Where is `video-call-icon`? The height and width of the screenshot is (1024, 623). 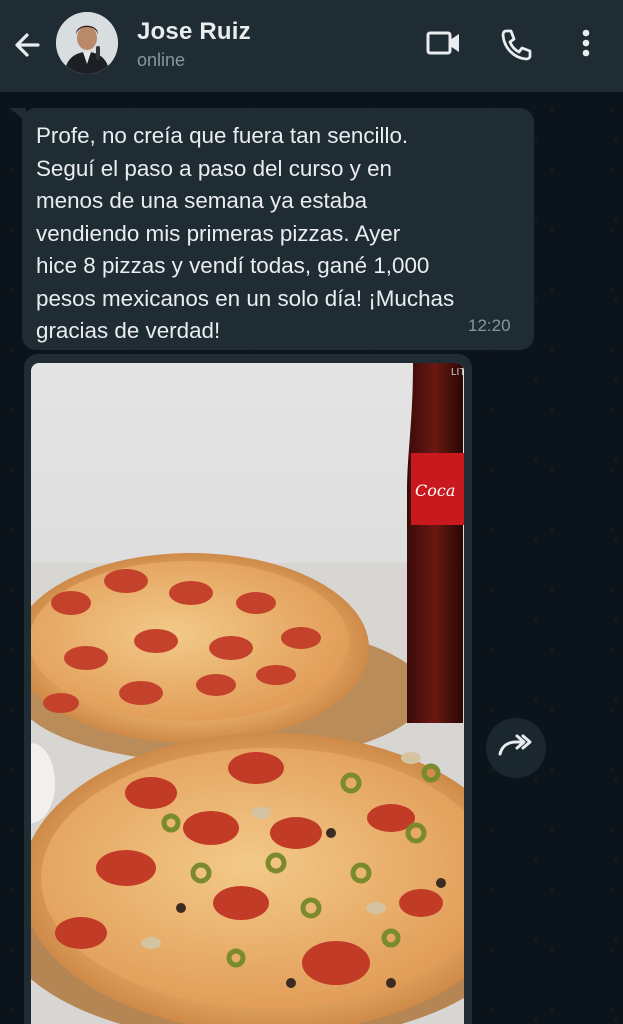
video-call-icon is located at coordinates (444, 44).